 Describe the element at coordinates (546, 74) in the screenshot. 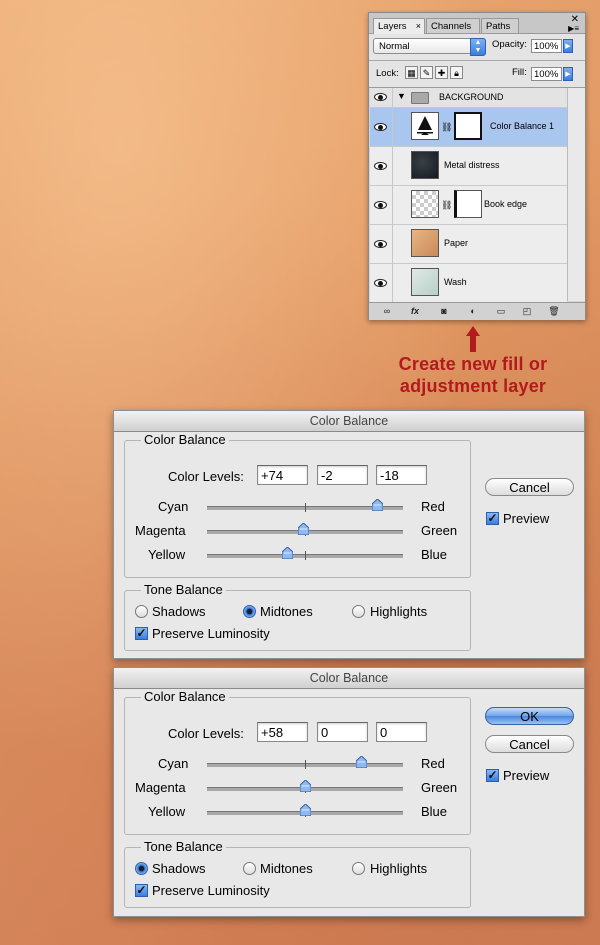

I see `fill-field: 100%` at that location.